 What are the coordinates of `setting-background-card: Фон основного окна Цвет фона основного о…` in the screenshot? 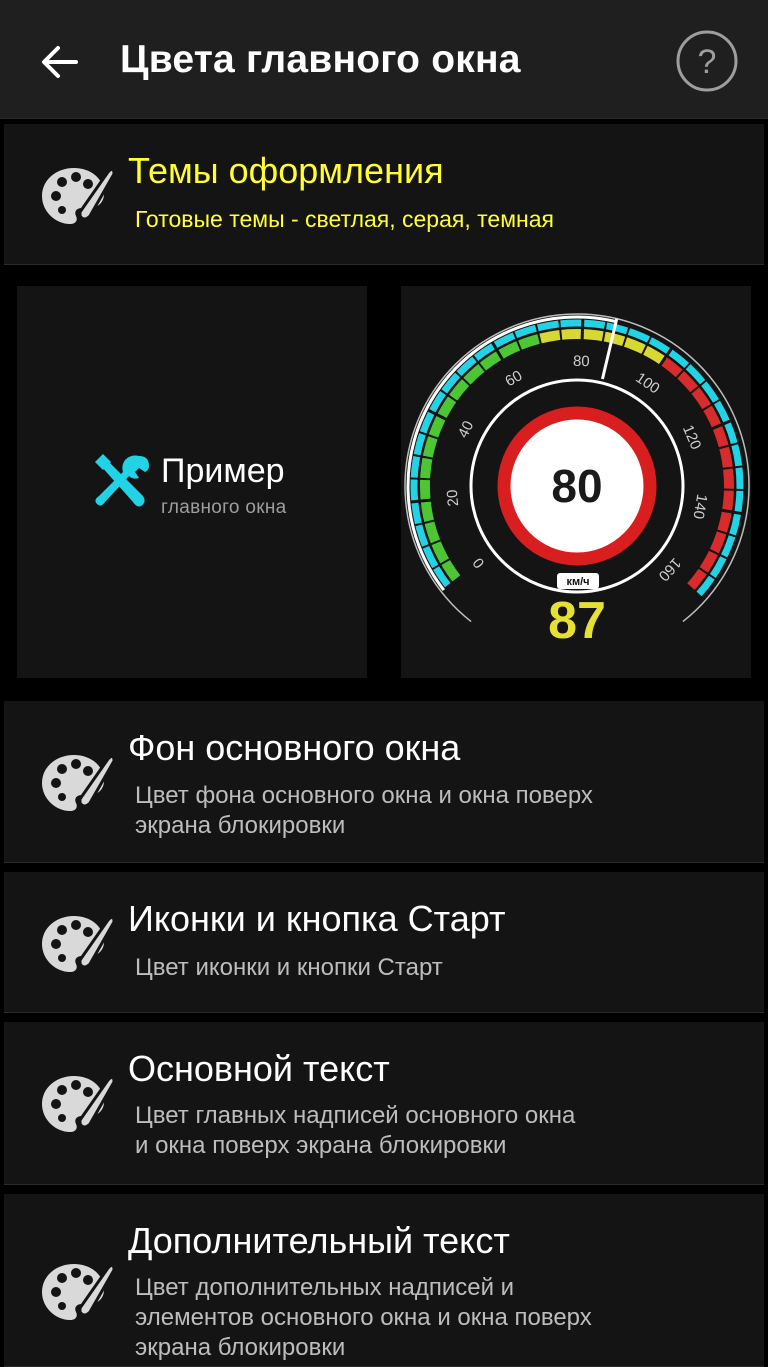 It's located at (384, 782).